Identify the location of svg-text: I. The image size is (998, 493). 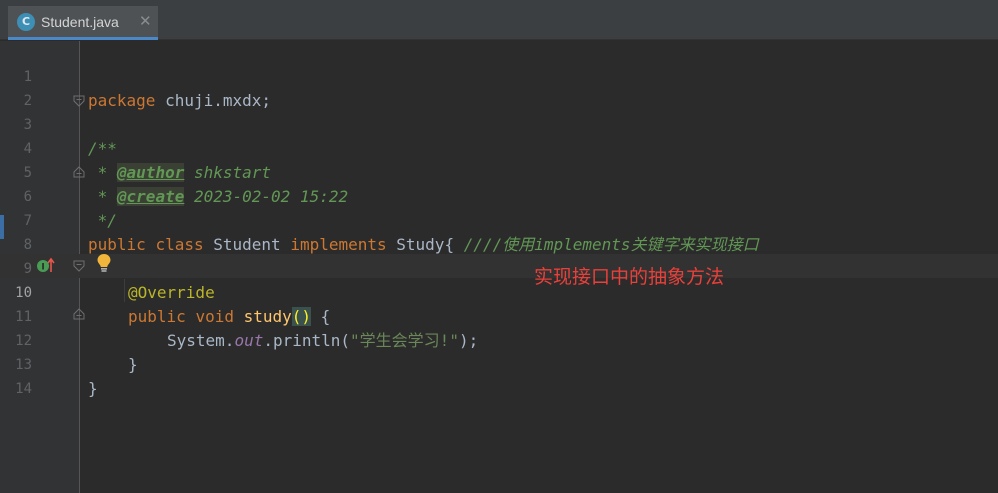
(42, 268).